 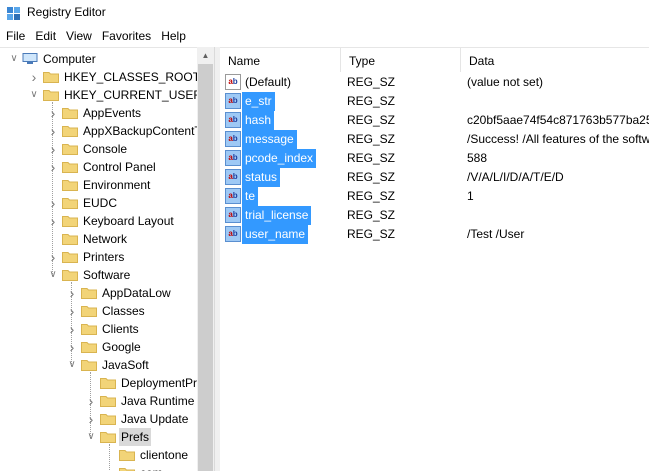 I want to click on tree-item-label: Network, so click(x=105, y=239).